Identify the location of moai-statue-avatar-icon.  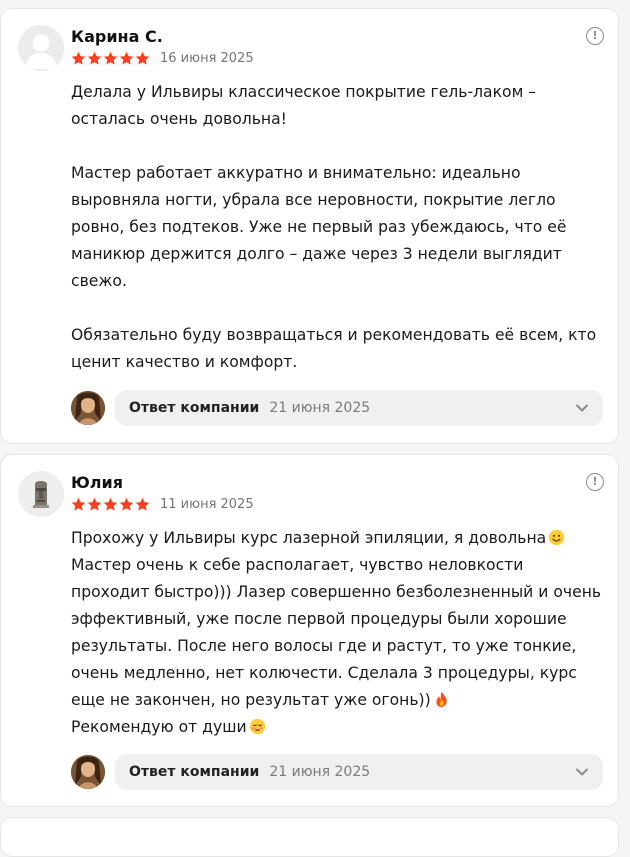
(41, 494).